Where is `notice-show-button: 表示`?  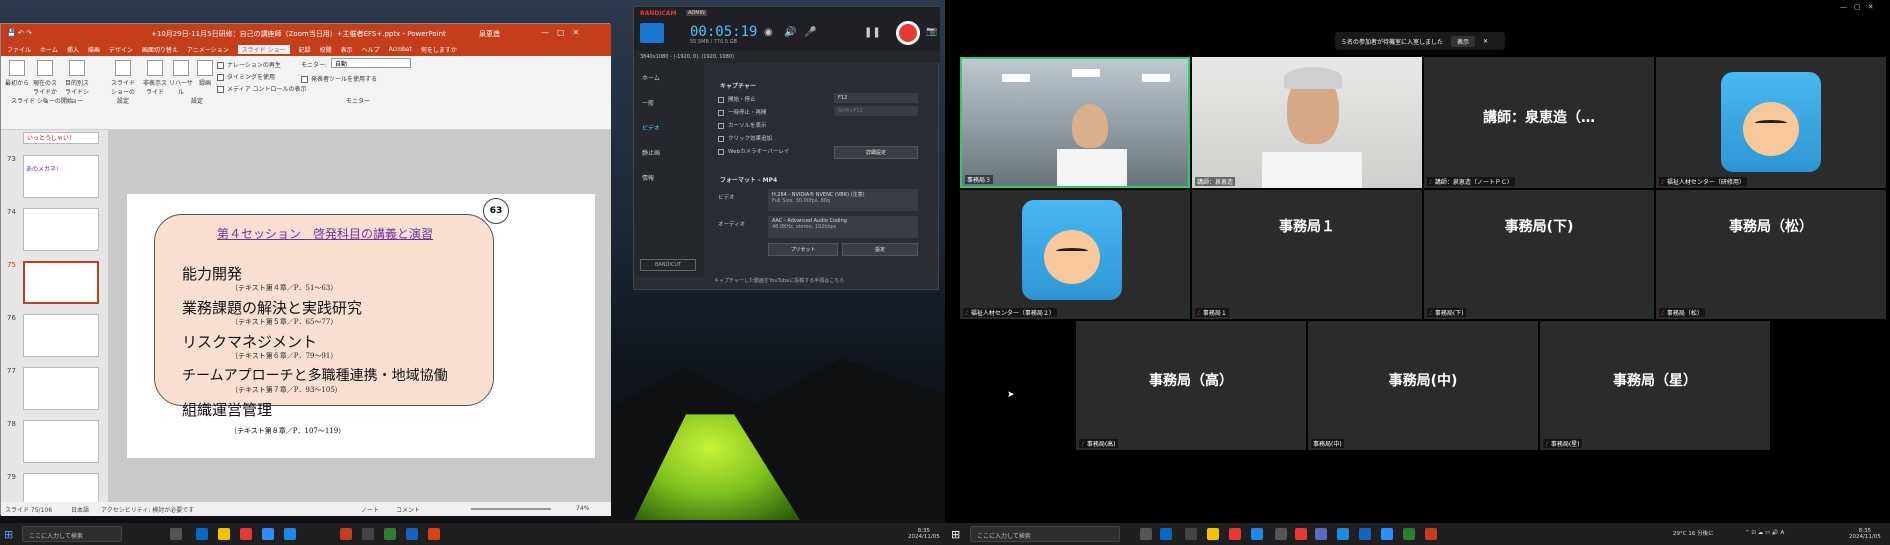
notice-show-button: 表示 is located at coordinates (1463, 41).